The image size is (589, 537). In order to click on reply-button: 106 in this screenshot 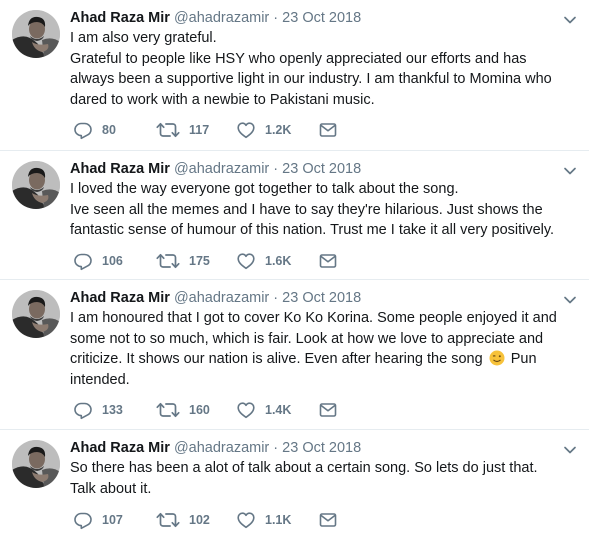, I will do `click(114, 261)`.